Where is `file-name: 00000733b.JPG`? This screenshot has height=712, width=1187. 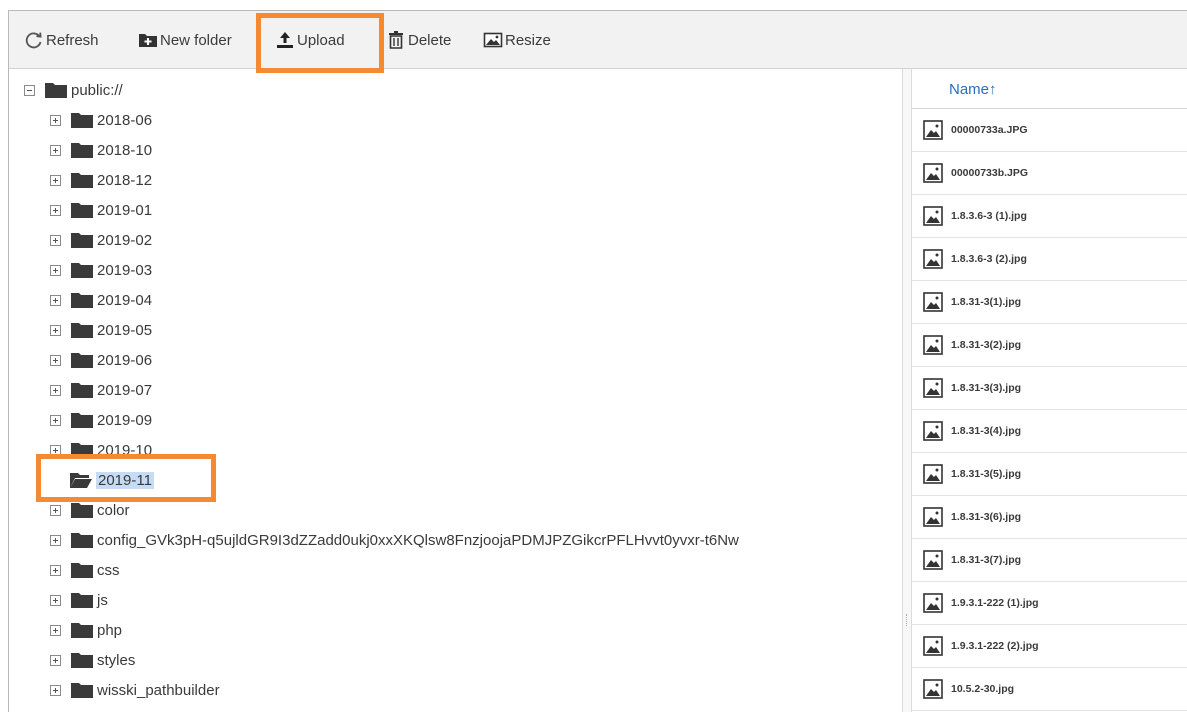 file-name: 00000733b.JPG is located at coordinates (990, 173).